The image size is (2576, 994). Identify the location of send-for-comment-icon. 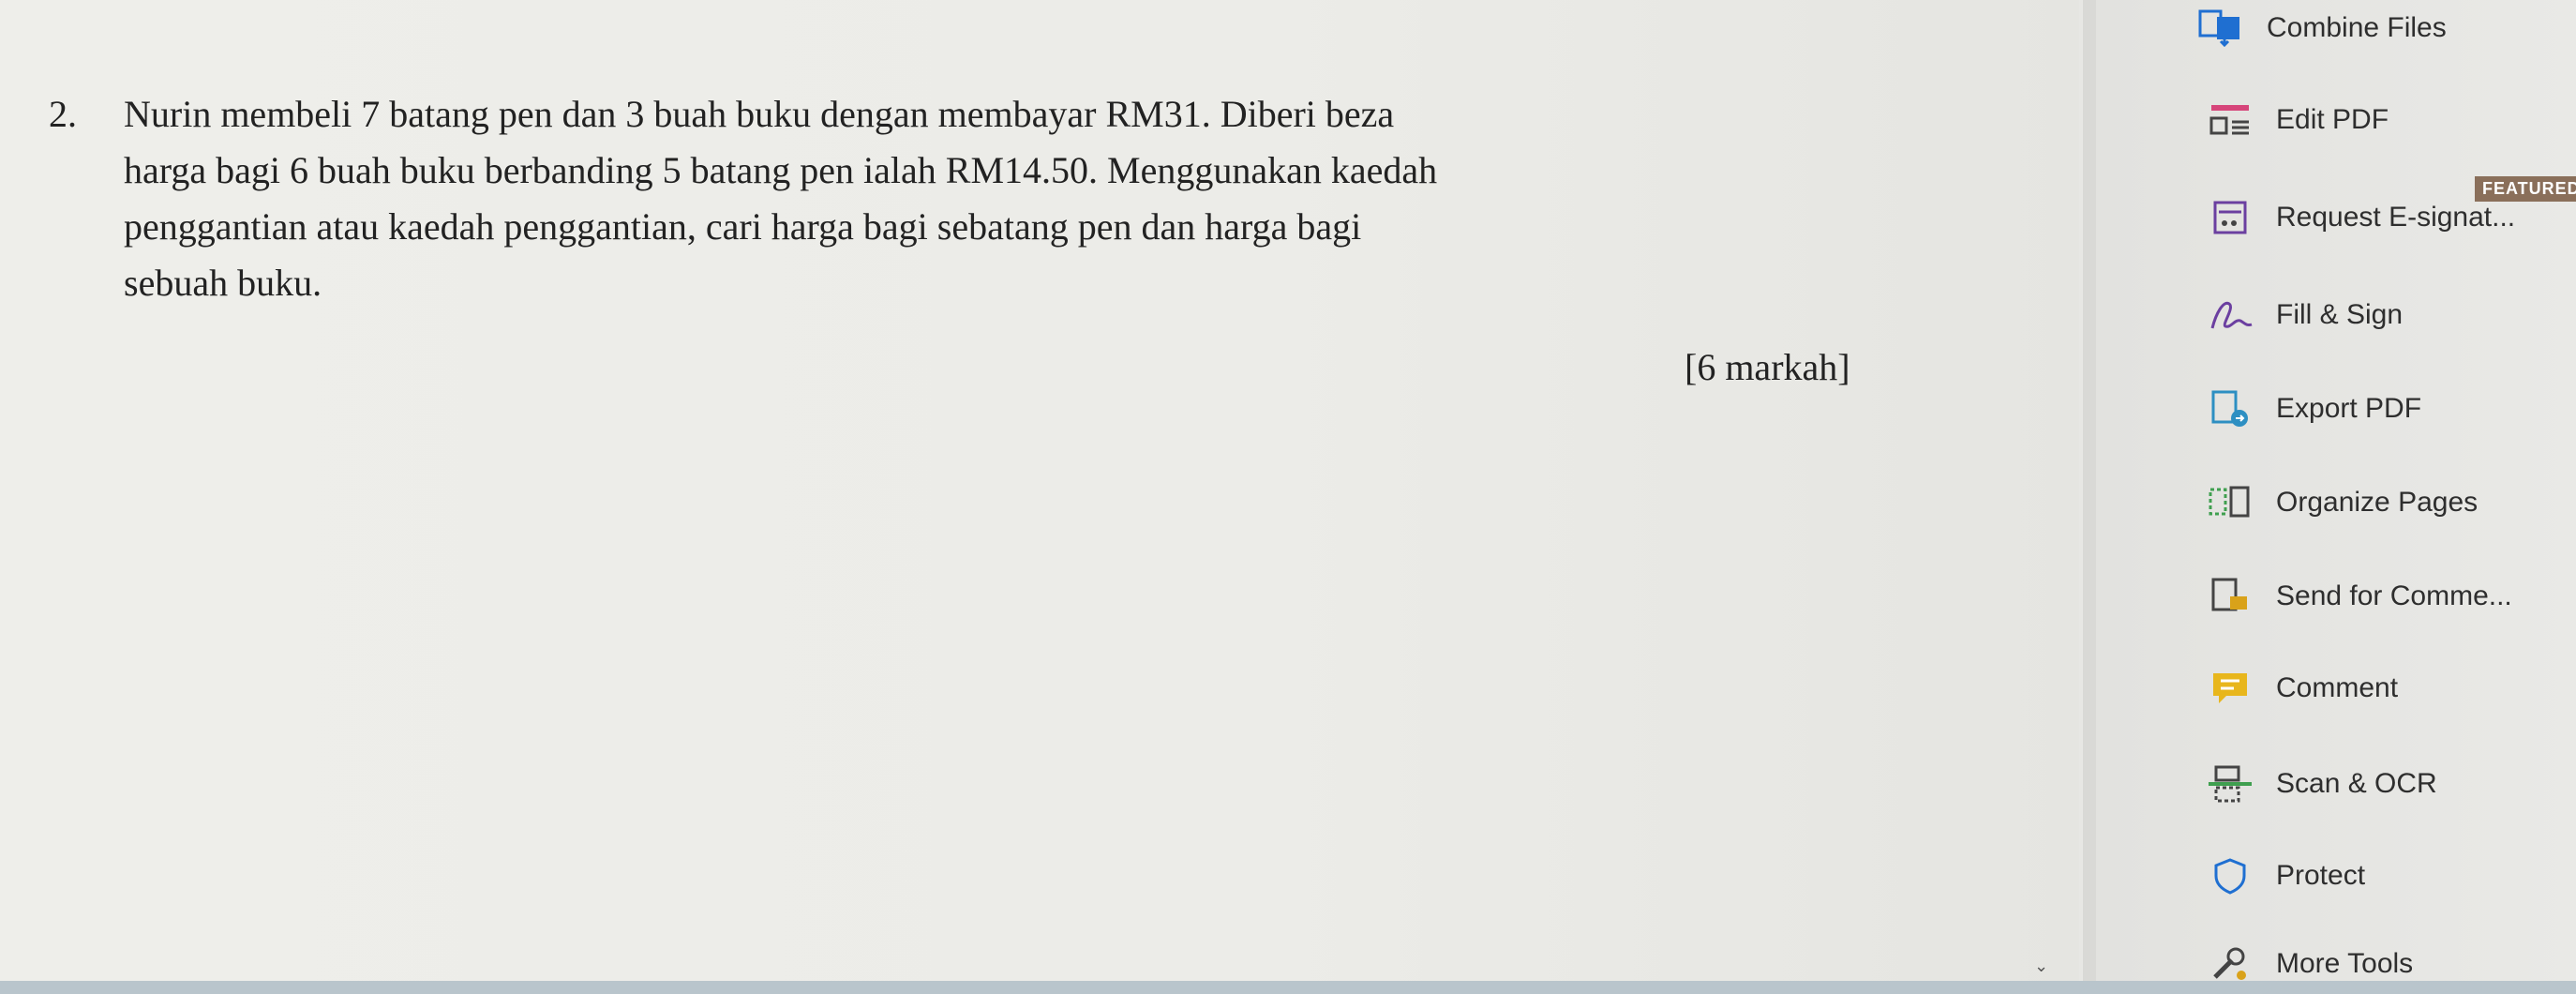
(2230, 597).